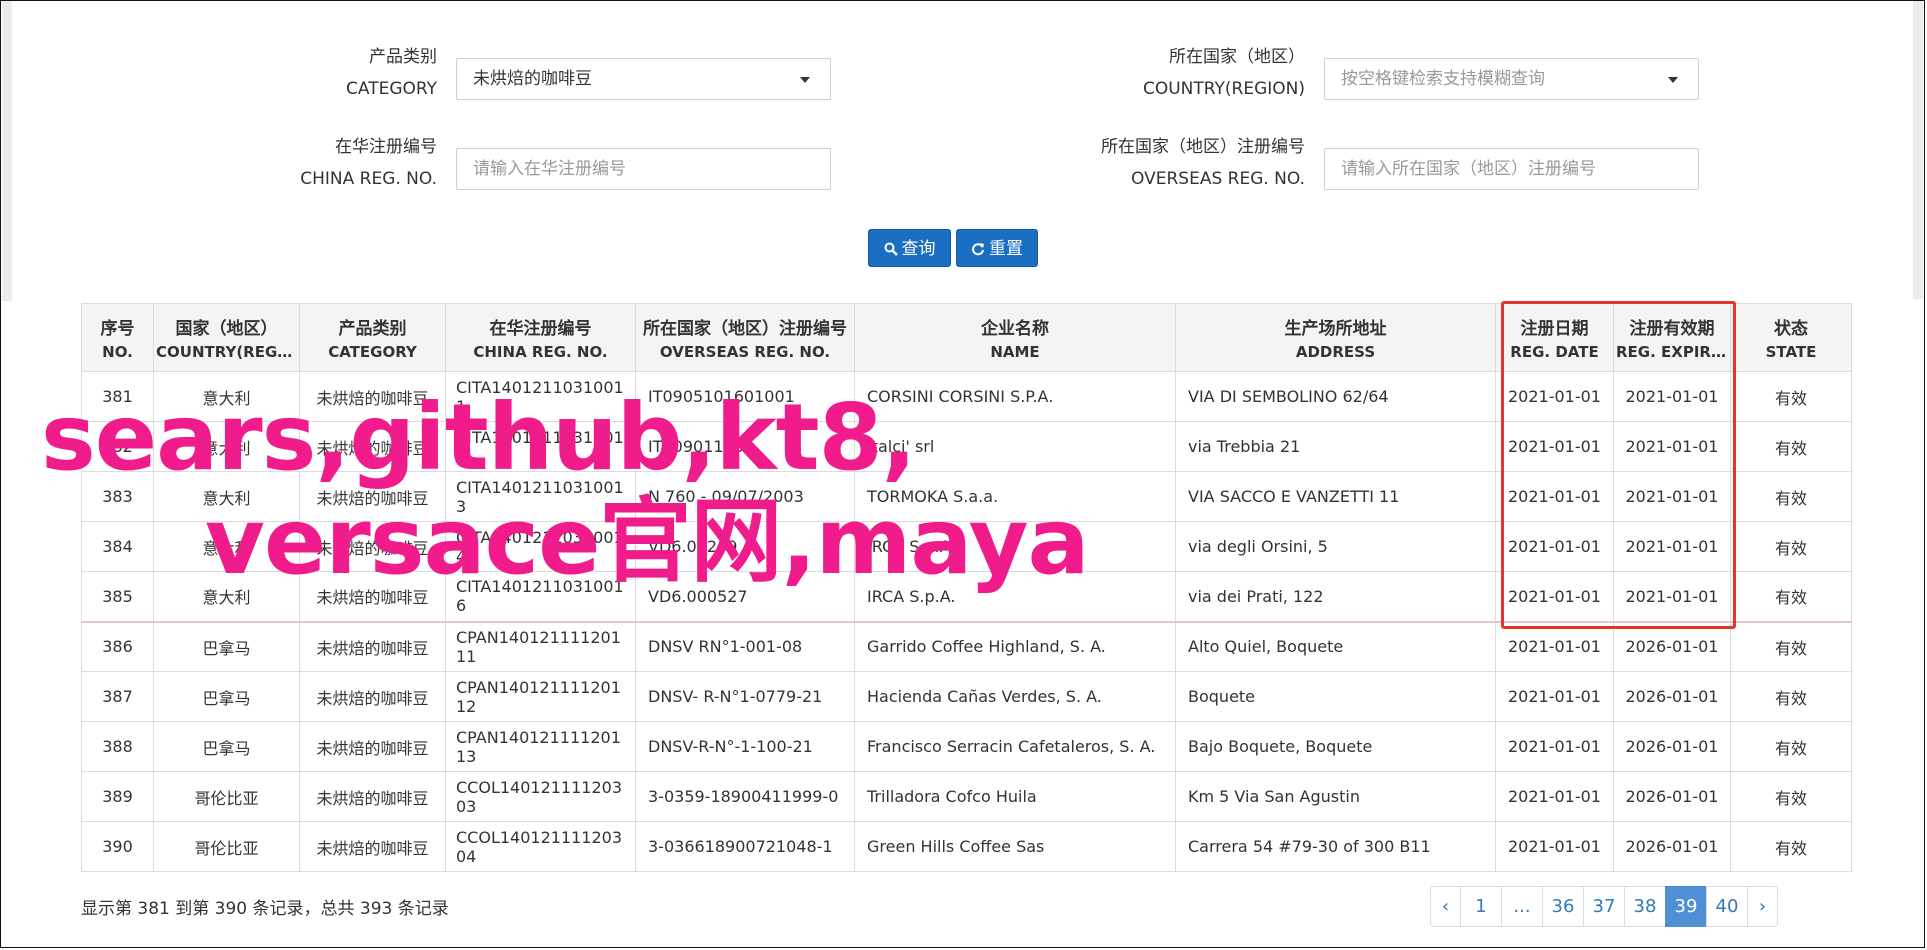  What do you see at coordinates (1554, 352) in the screenshot?
I see `column-header-en: REG. DATE` at bounding box center [1554, 352].